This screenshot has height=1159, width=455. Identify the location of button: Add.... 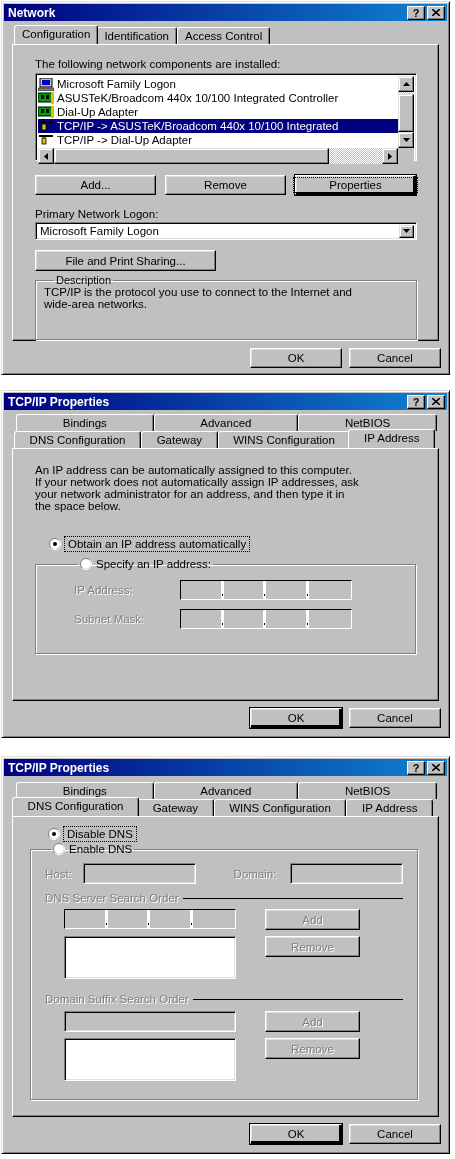
(95, 185).